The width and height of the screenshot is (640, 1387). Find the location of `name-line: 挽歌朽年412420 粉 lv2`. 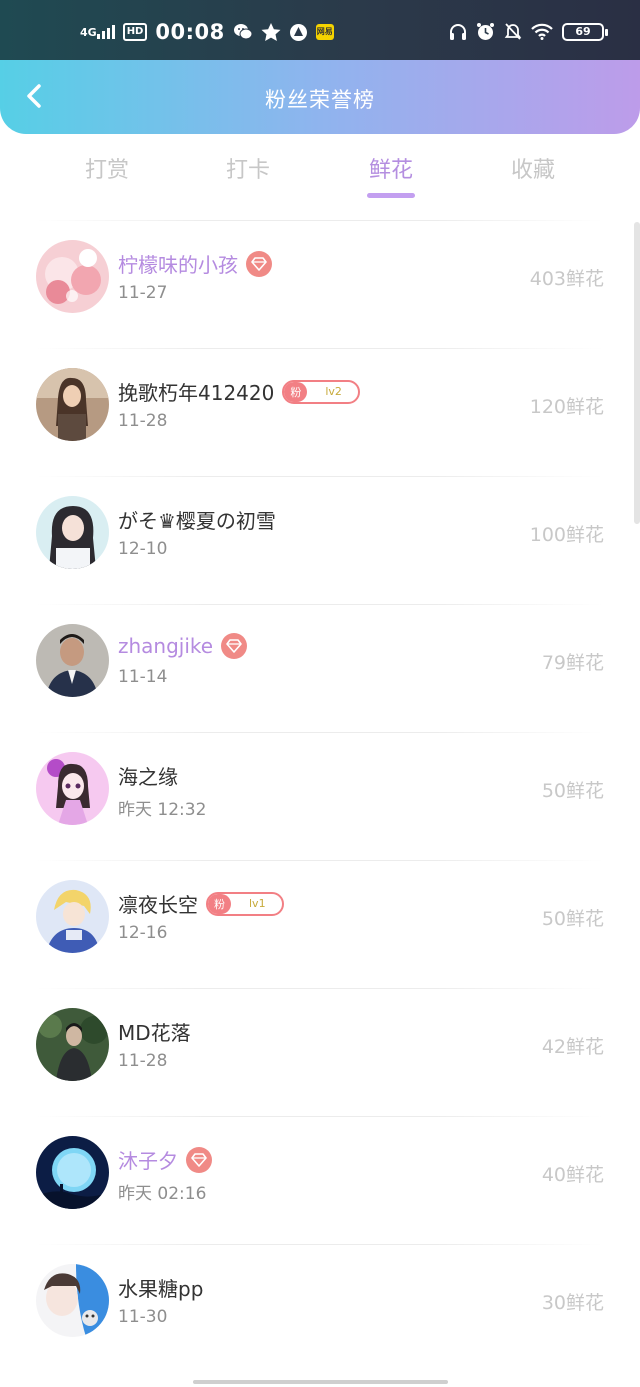

name-line: 挽歌朽年412420 粉 lv2 is located at coordinates (239, 391).